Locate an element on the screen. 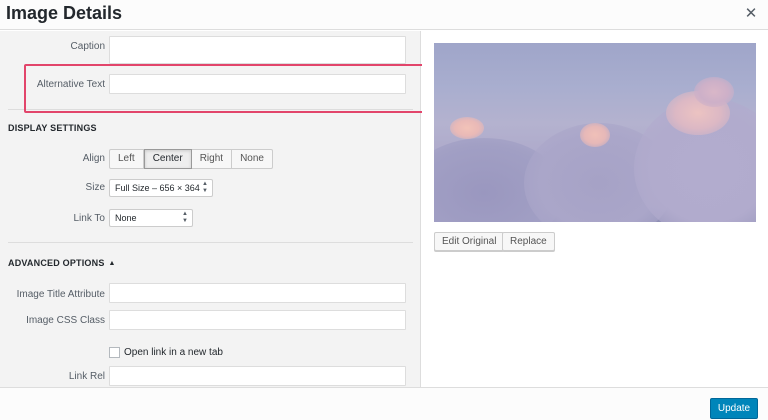 This screenshot has width=768, height=420. new-tab-checkbox is located at coordinates (114, 352).